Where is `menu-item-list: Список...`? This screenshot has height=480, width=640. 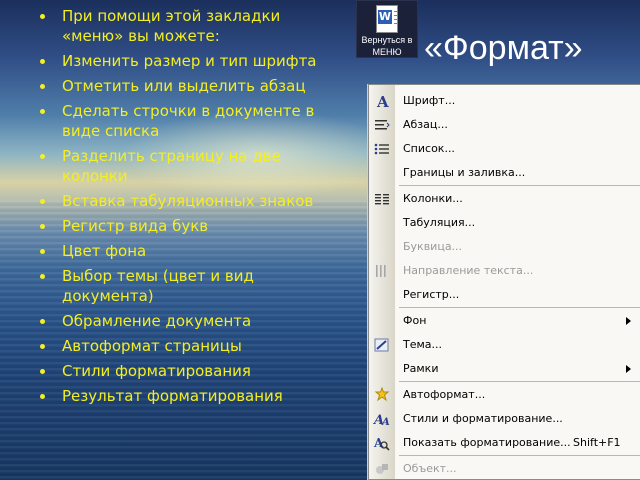 menu-item-list: Список... is located at coordinates (504, 149).